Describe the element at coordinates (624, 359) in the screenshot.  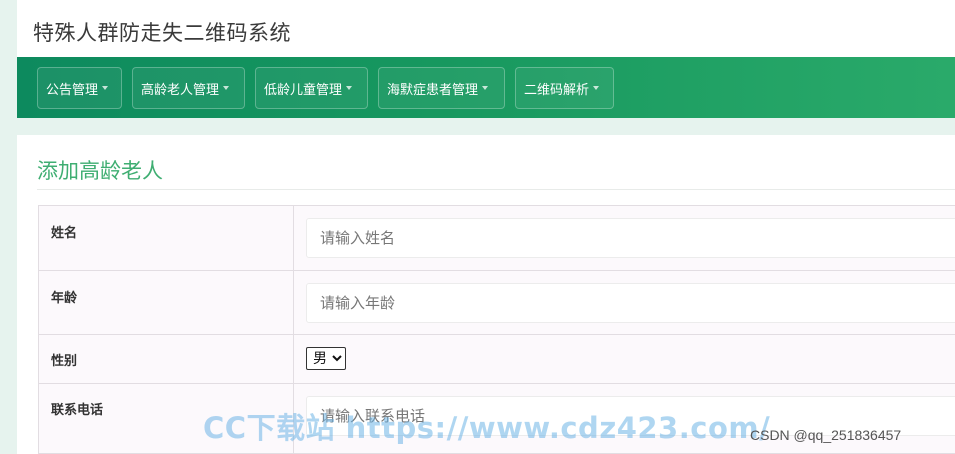
I see `form-field-cell: 男` at that location.